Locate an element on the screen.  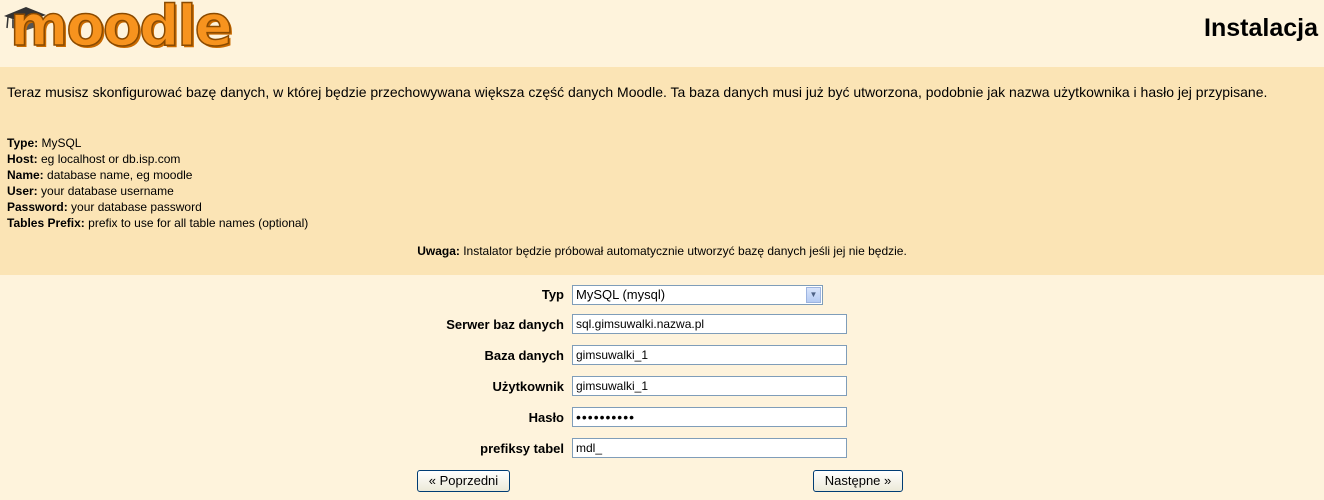
host-label: Serwer baz danych is located at coordinates (505, 324).